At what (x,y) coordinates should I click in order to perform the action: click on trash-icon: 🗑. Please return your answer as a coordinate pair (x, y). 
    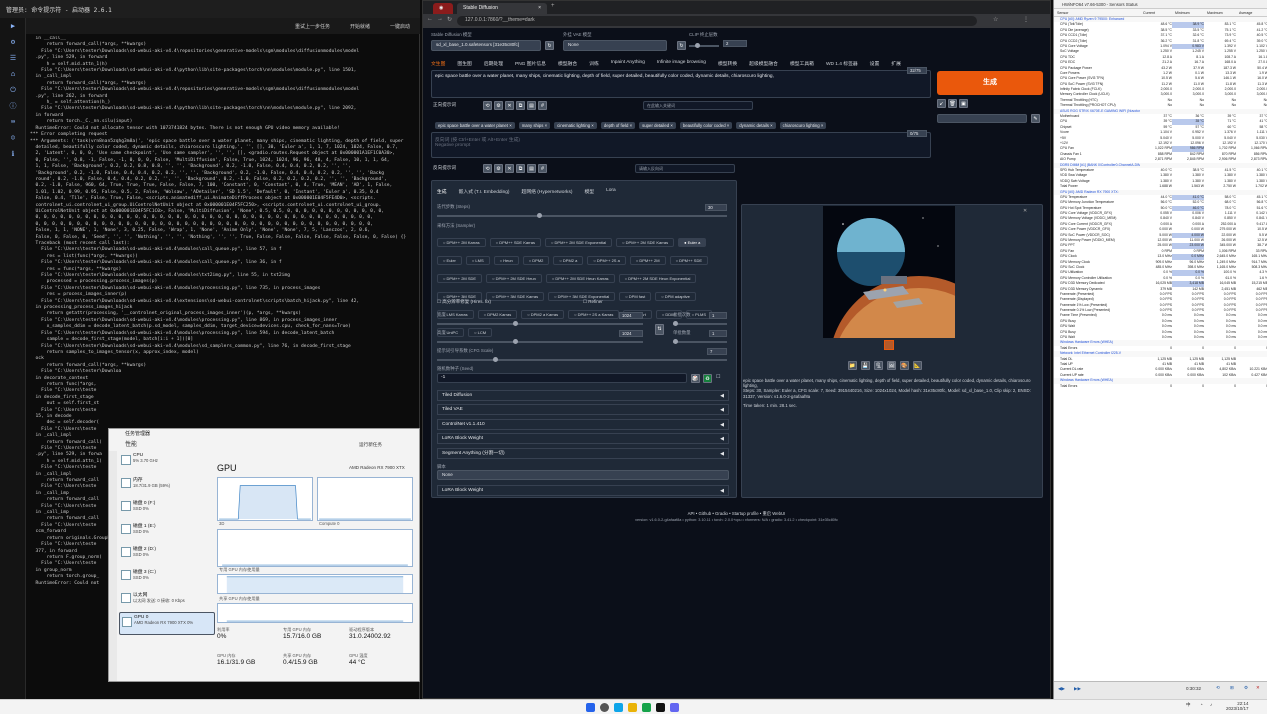
    Looking at the image, I should click on (952, 103).